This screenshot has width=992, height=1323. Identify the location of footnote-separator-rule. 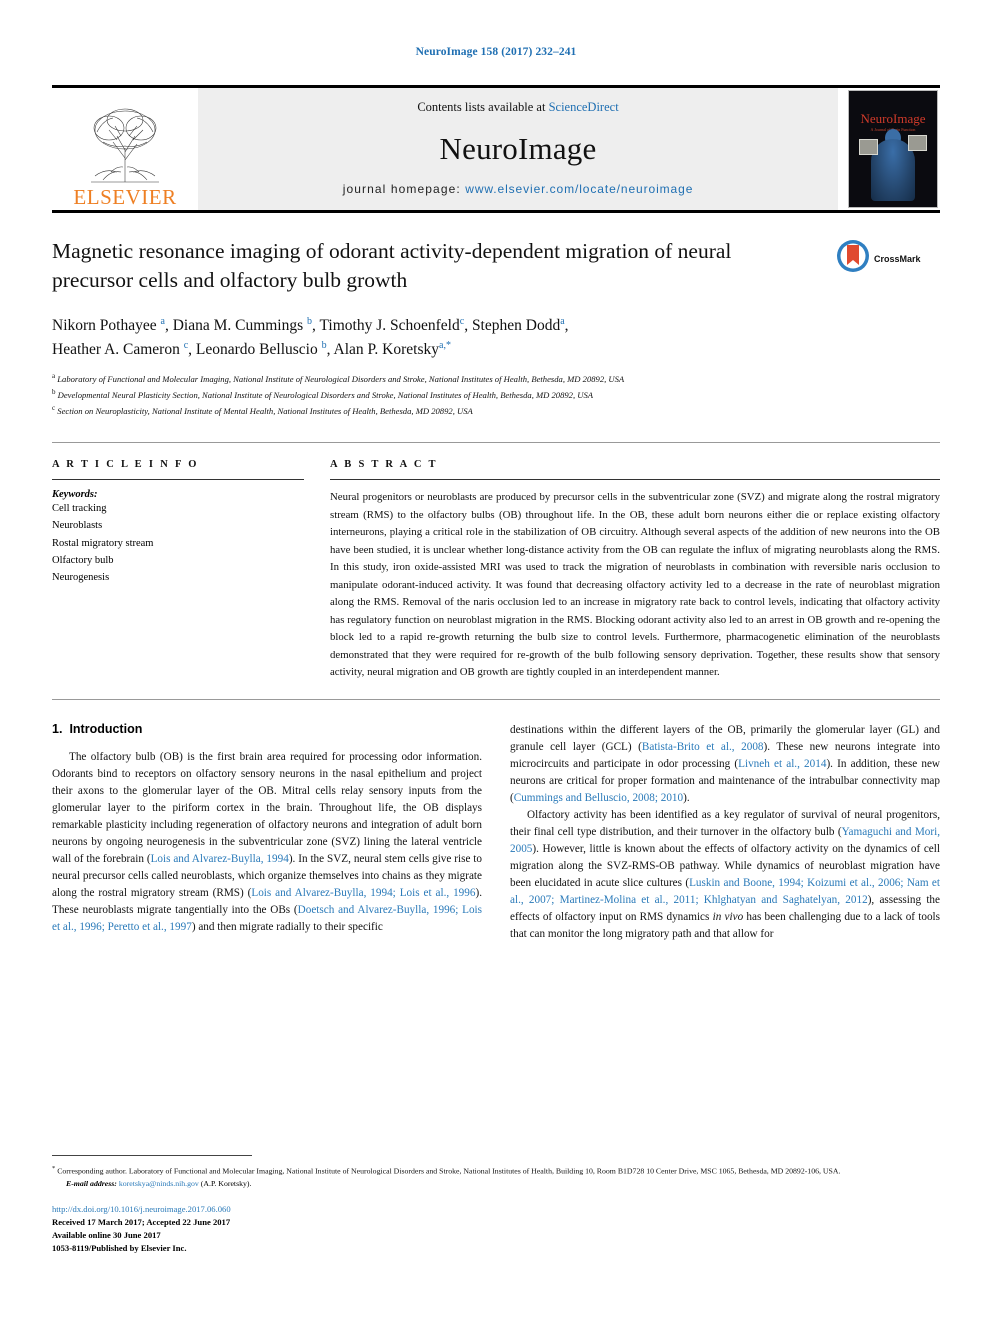
(152, 1155).